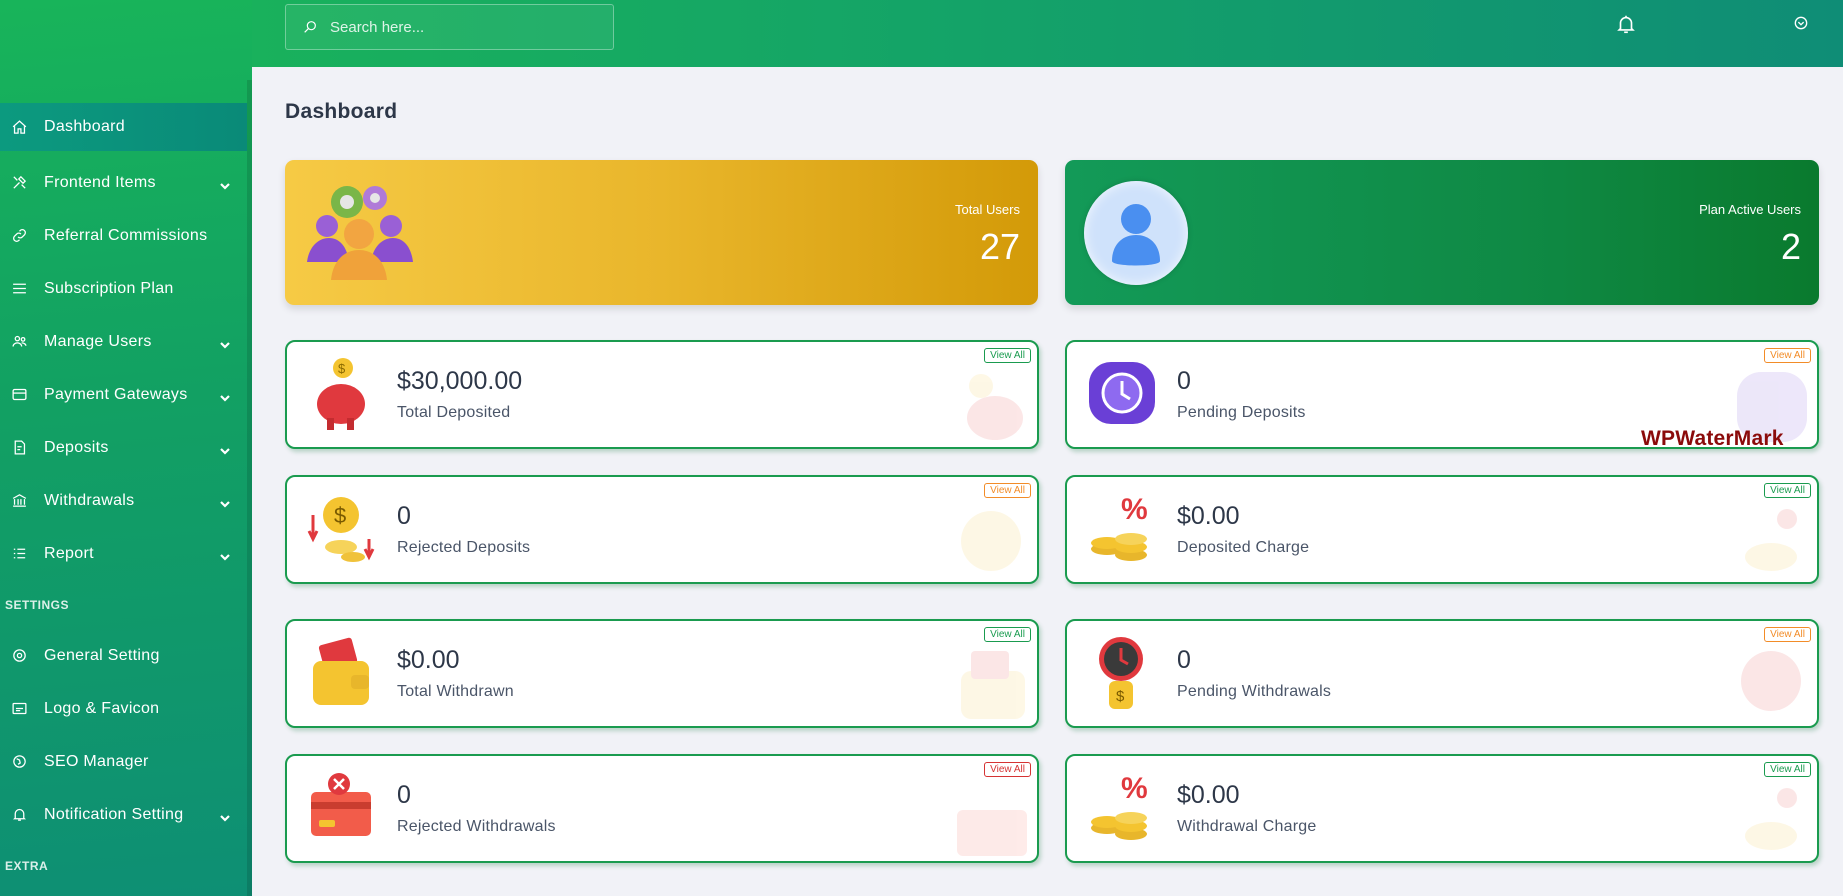 The height and width of the screenshot is (896, 1843). I want to click on stat-label: Withdrawal Charge, so click(1247, 826).